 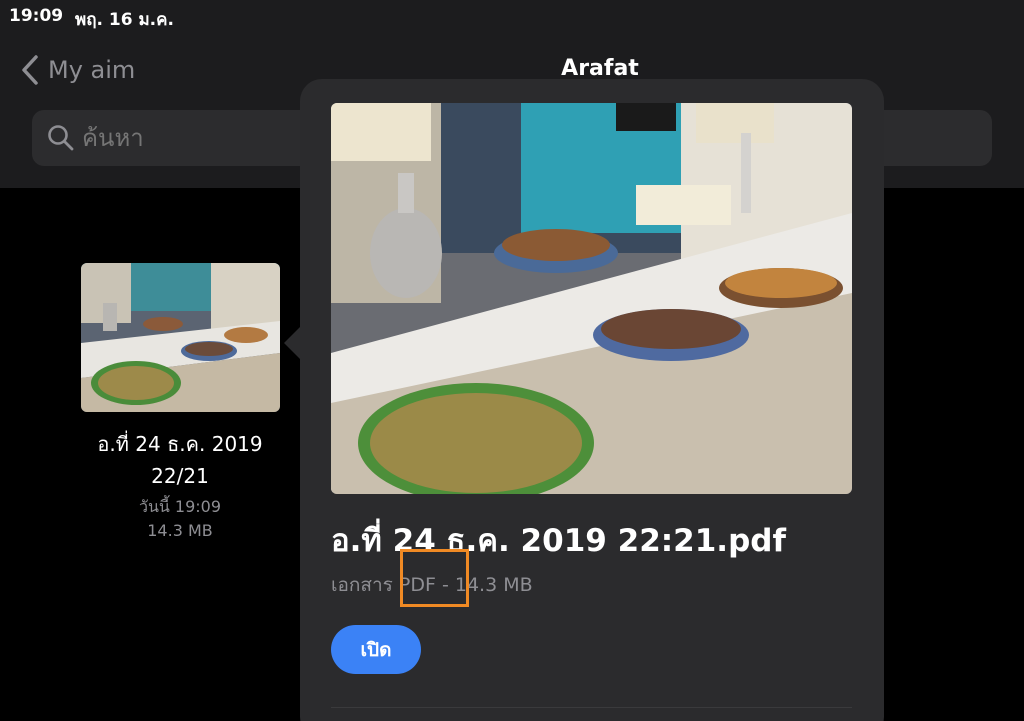 I want to click on file-size: 14.3 MB, so click(x=180, y=530).